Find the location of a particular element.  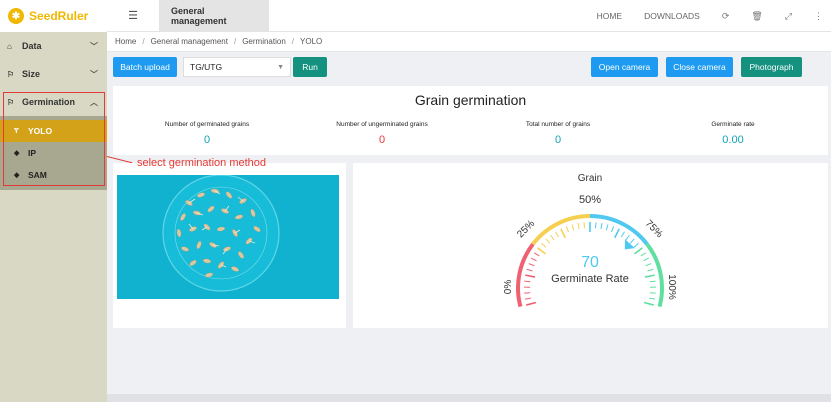

sidebar-item-data: ⌂ Data ﹀ is located at coordinates (53, 46).